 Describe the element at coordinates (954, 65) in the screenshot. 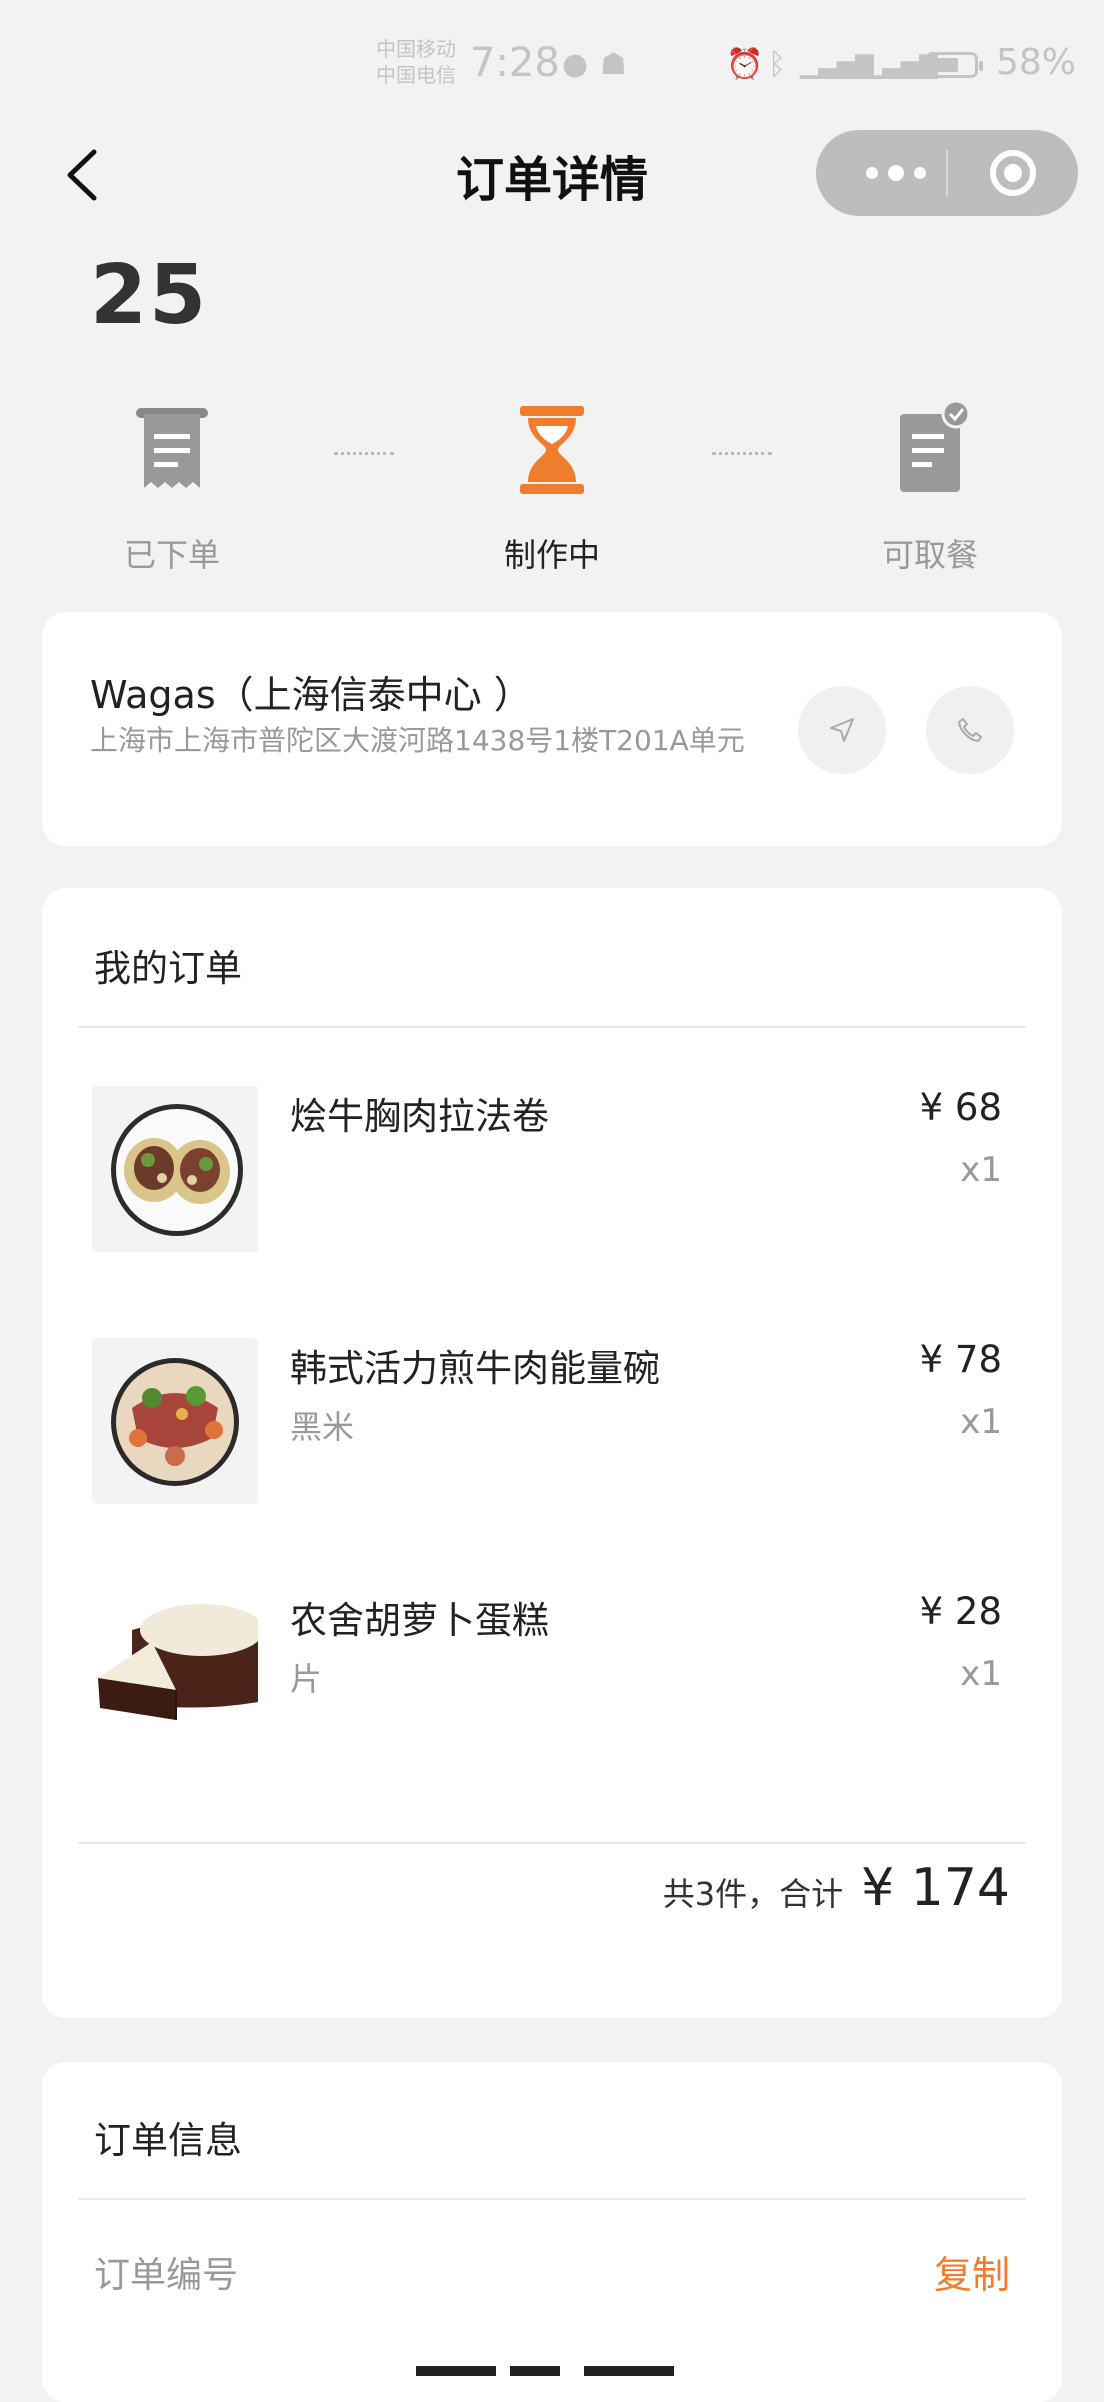

I see `battery-icon` at that location.